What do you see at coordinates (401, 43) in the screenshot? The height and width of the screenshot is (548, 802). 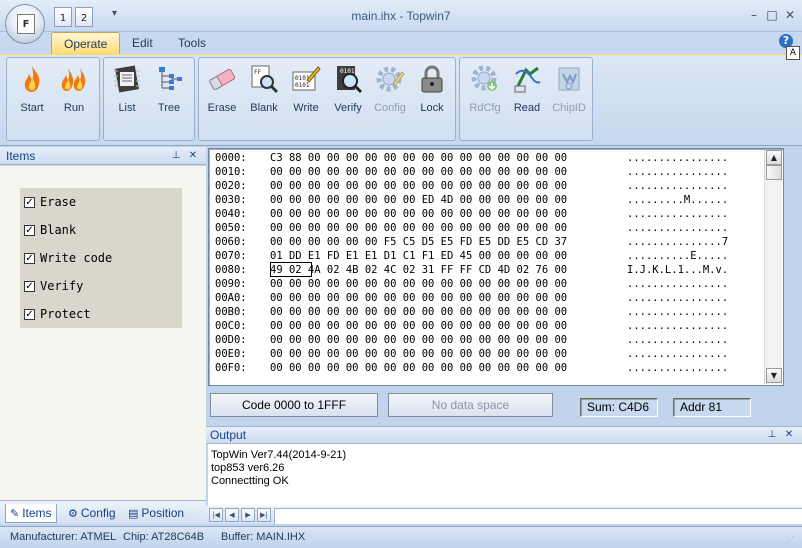 I see `ribbon-tab-row: Operate Edit Tools` at bounding box center [401, 43].